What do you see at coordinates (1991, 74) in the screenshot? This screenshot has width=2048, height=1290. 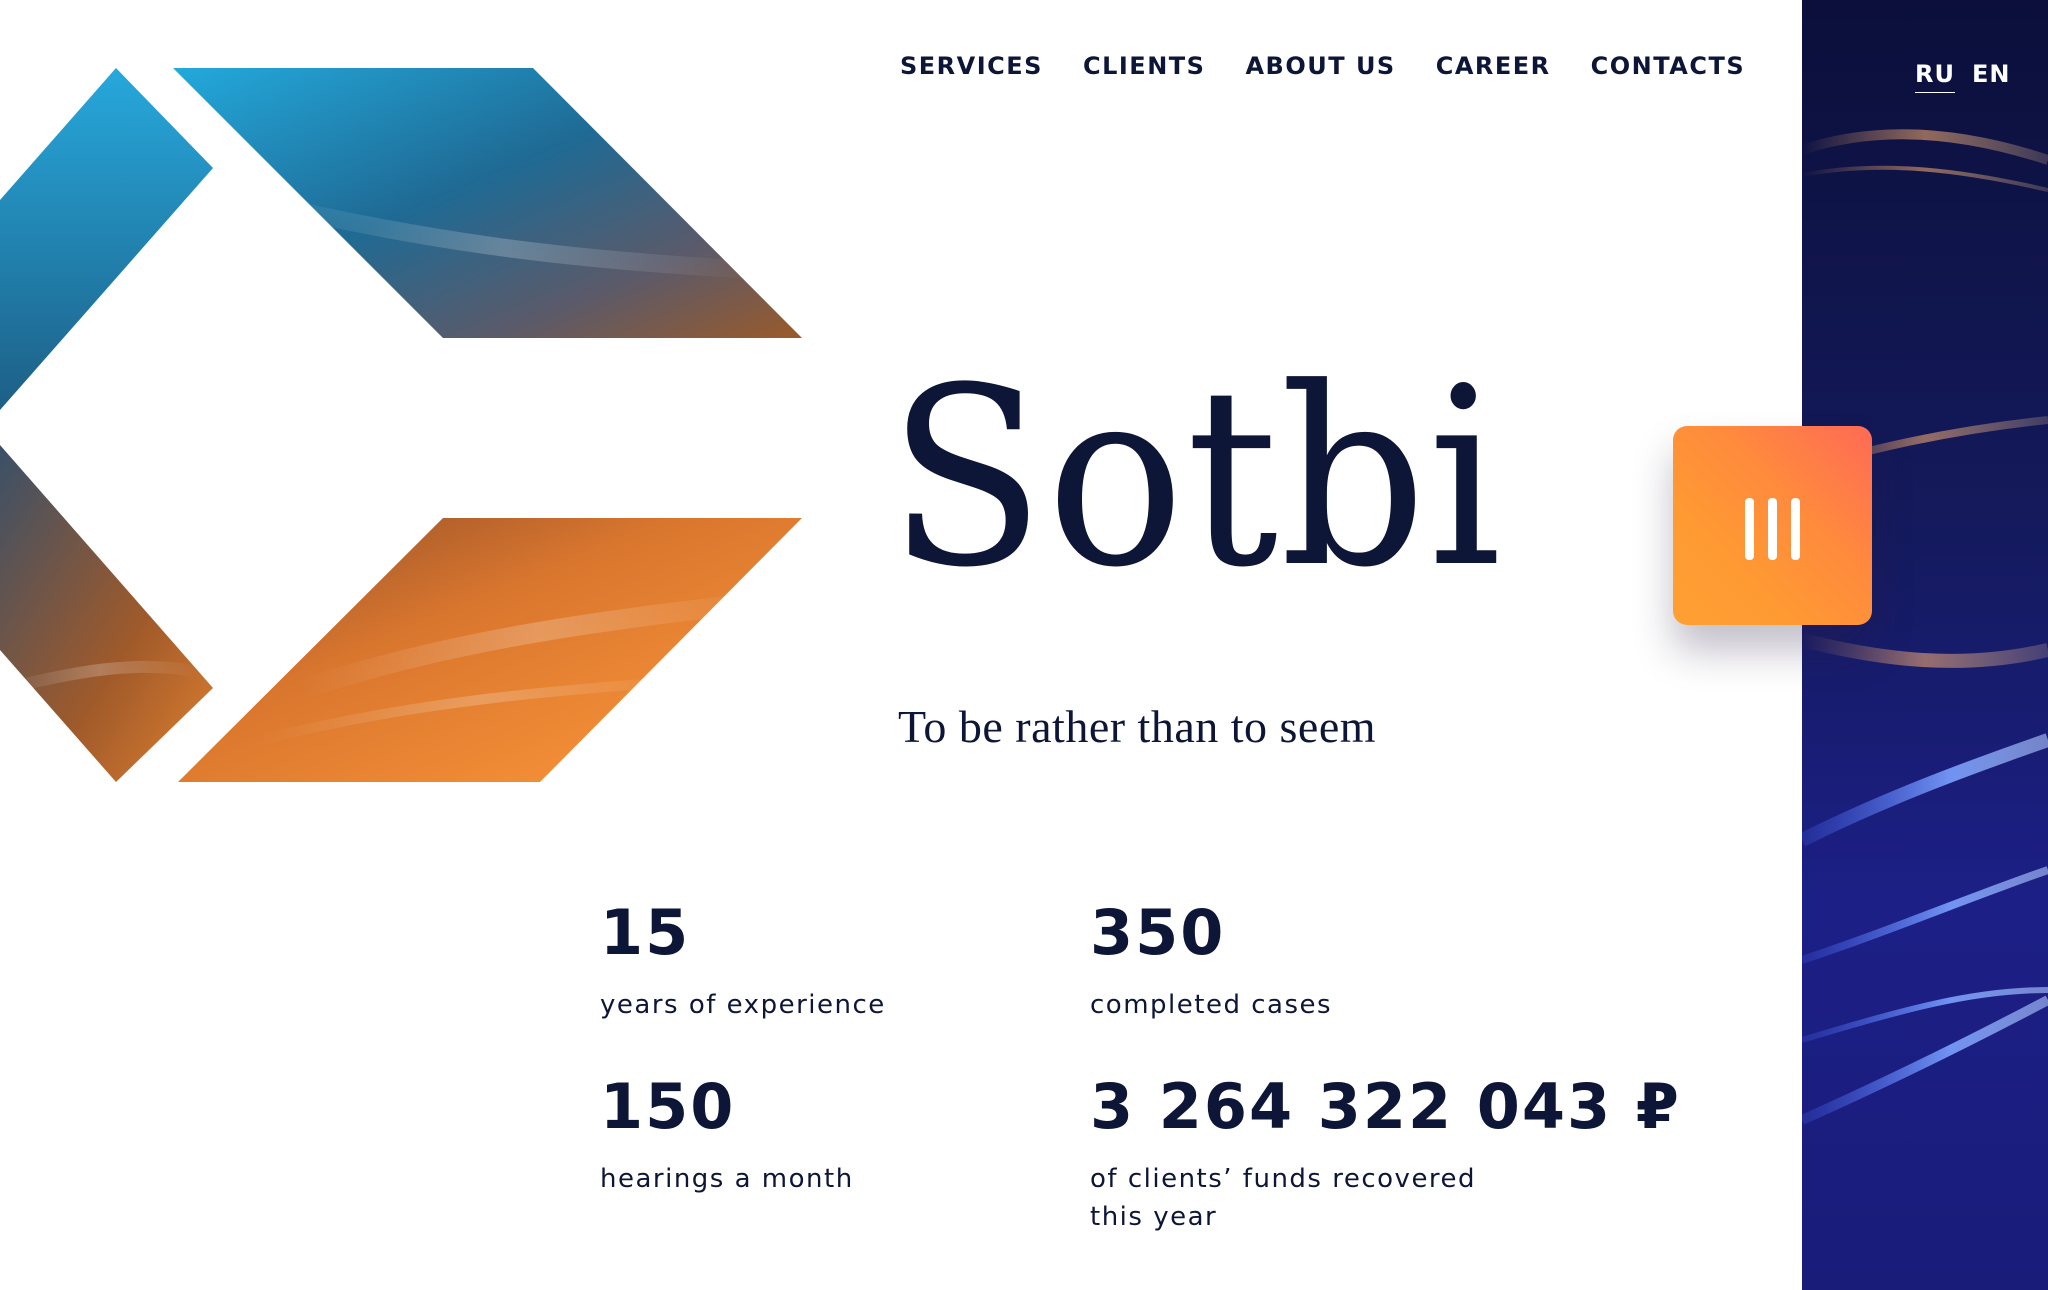 I see `language-en-link: EN` at bounding box center [1991, 74].